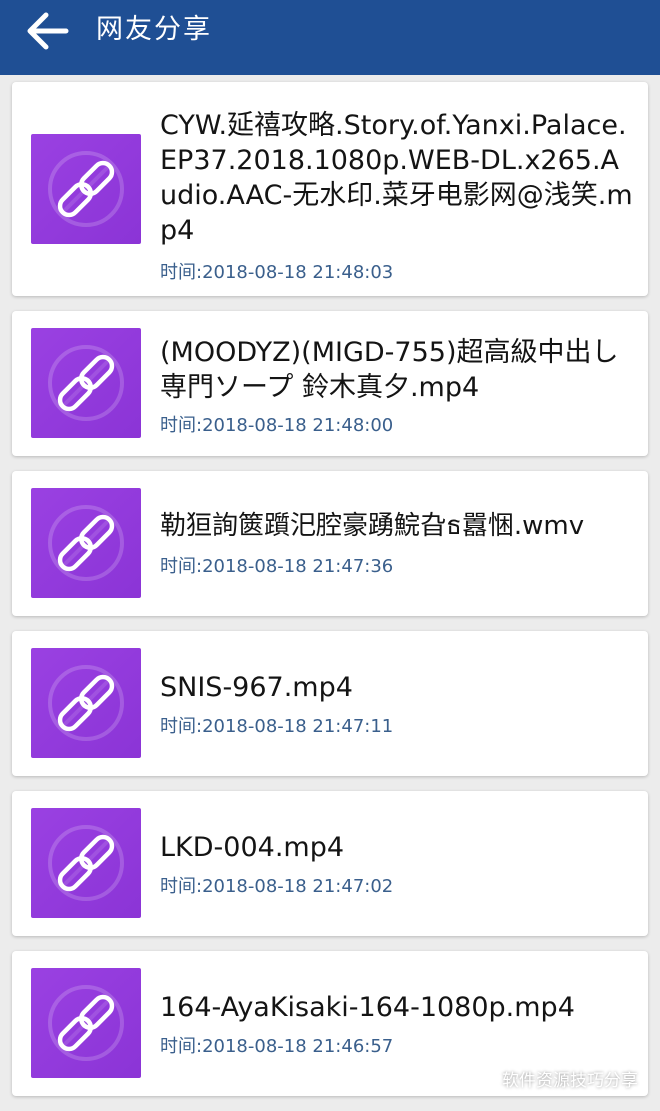 The height and width of the screenshot is (1111, 660). I want to click on page-title: 网友分享, so click(154, 29).